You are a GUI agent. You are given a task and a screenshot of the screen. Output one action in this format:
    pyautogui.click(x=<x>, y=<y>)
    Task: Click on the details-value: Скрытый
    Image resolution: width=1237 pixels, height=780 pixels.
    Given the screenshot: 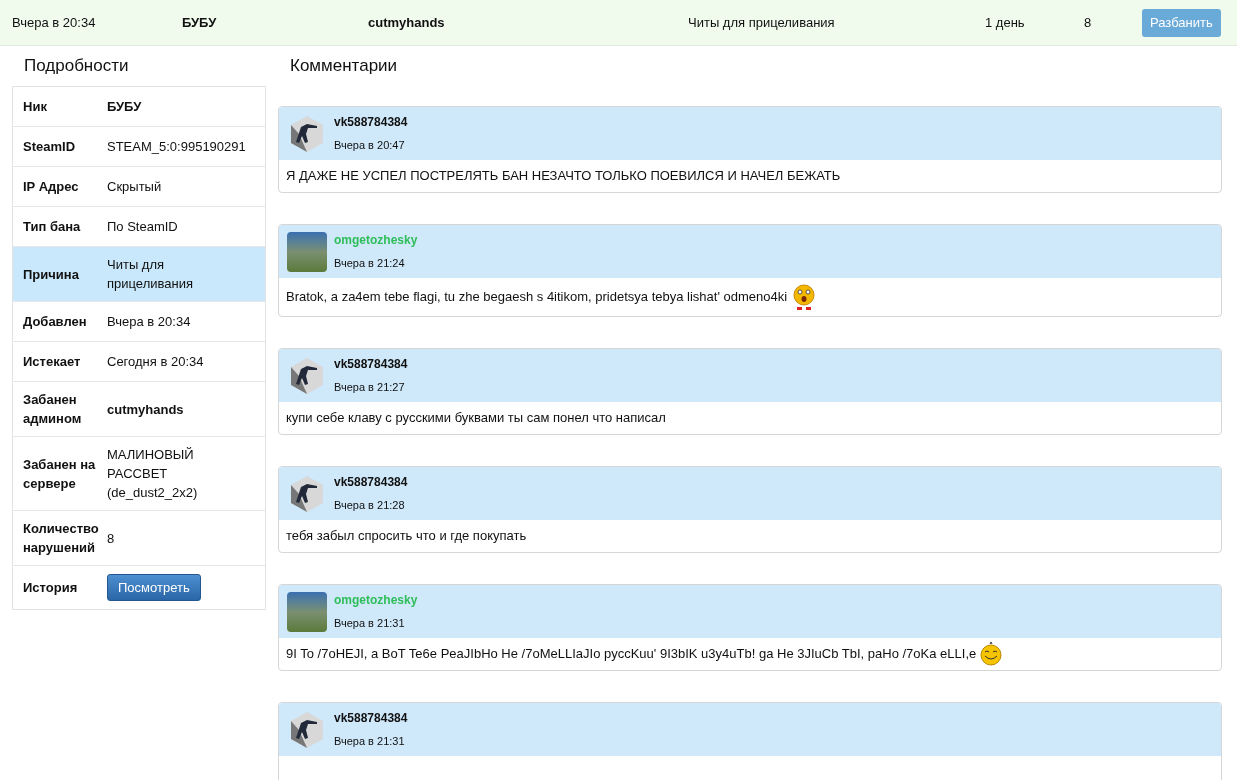 What is the action you would take?
    pyautogui.click(x=135, y=187)
    